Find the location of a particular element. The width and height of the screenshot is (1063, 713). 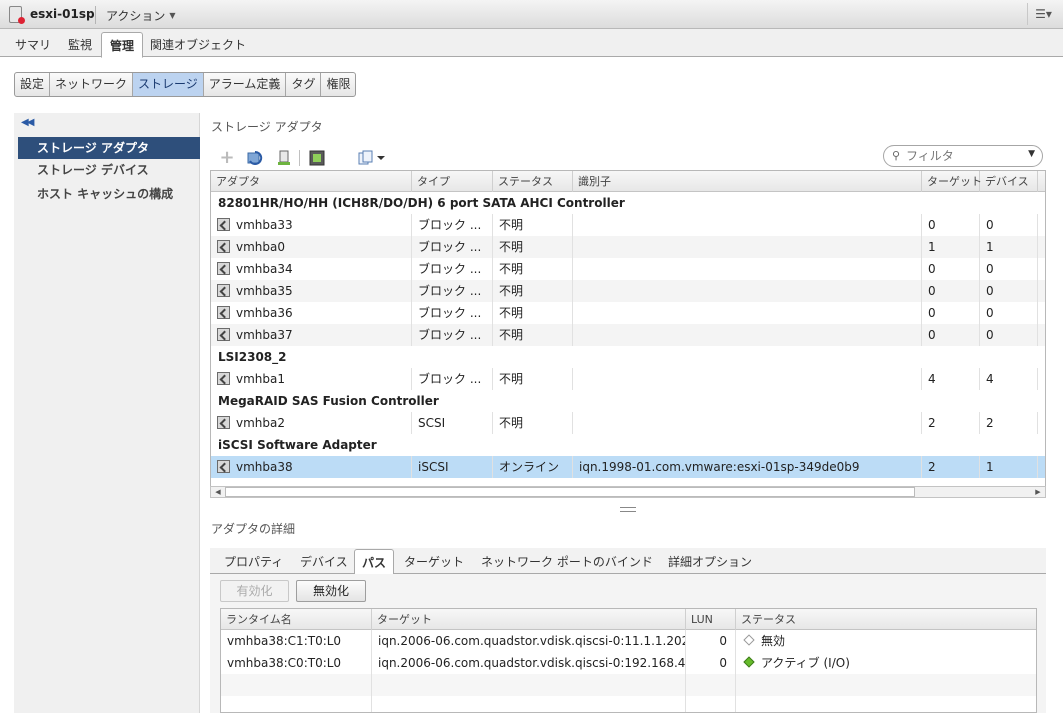

search-icon: ⚲ is located at coordinates (896, 155).